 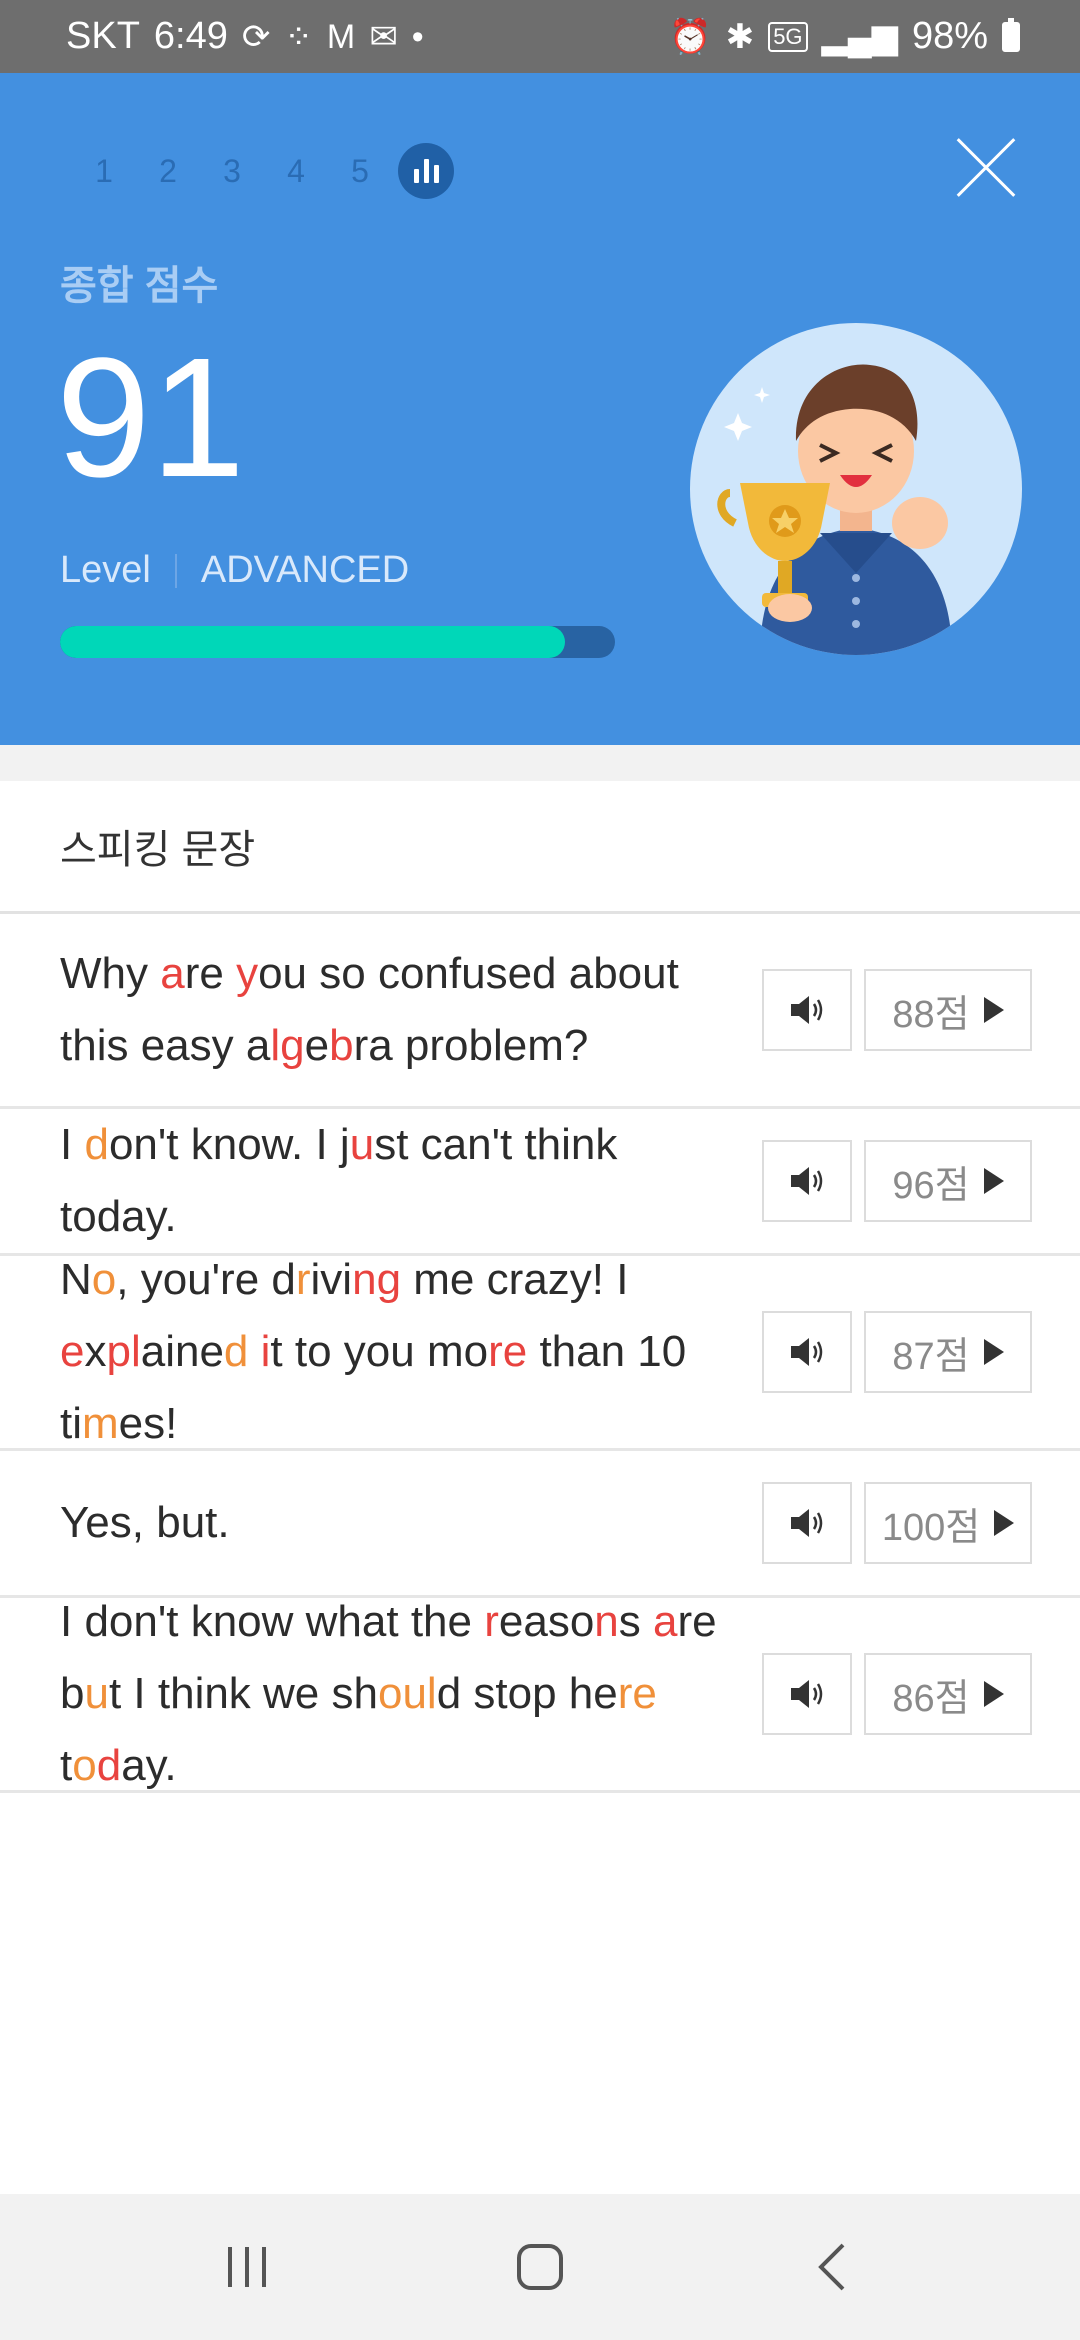 I want to click on step-tab-1: 1, so click(x=104, y=171).